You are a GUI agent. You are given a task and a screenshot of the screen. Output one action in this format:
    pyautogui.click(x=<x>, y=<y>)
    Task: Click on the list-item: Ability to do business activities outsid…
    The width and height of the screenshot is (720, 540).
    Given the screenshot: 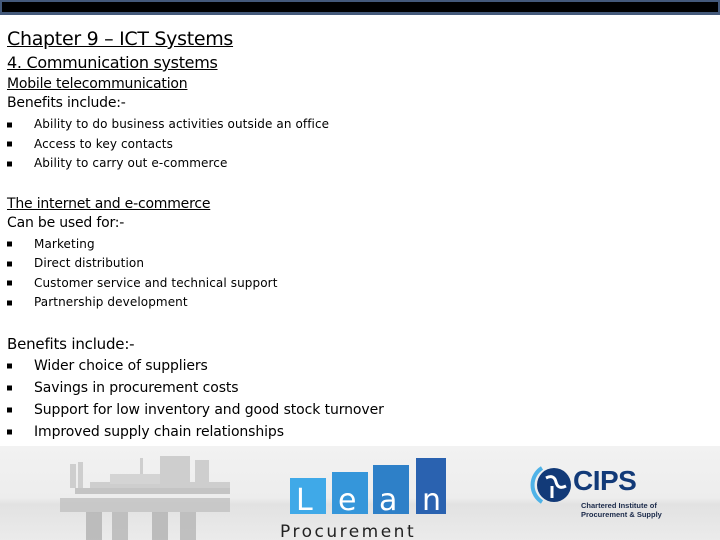 What is the action you would take?
    pyautogui.click(x=357, y=125)
    